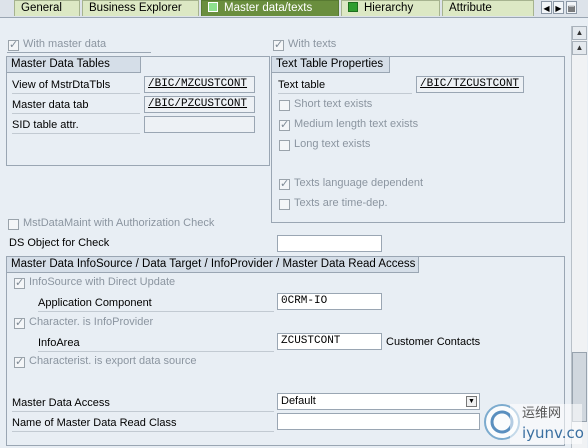 The image size is (588, 448). What do you see at coordinates (91, 322) in the screenshot?
I see `is-infoprovider-label: Character. is InfoProvider` at bounding box center [91, 322].